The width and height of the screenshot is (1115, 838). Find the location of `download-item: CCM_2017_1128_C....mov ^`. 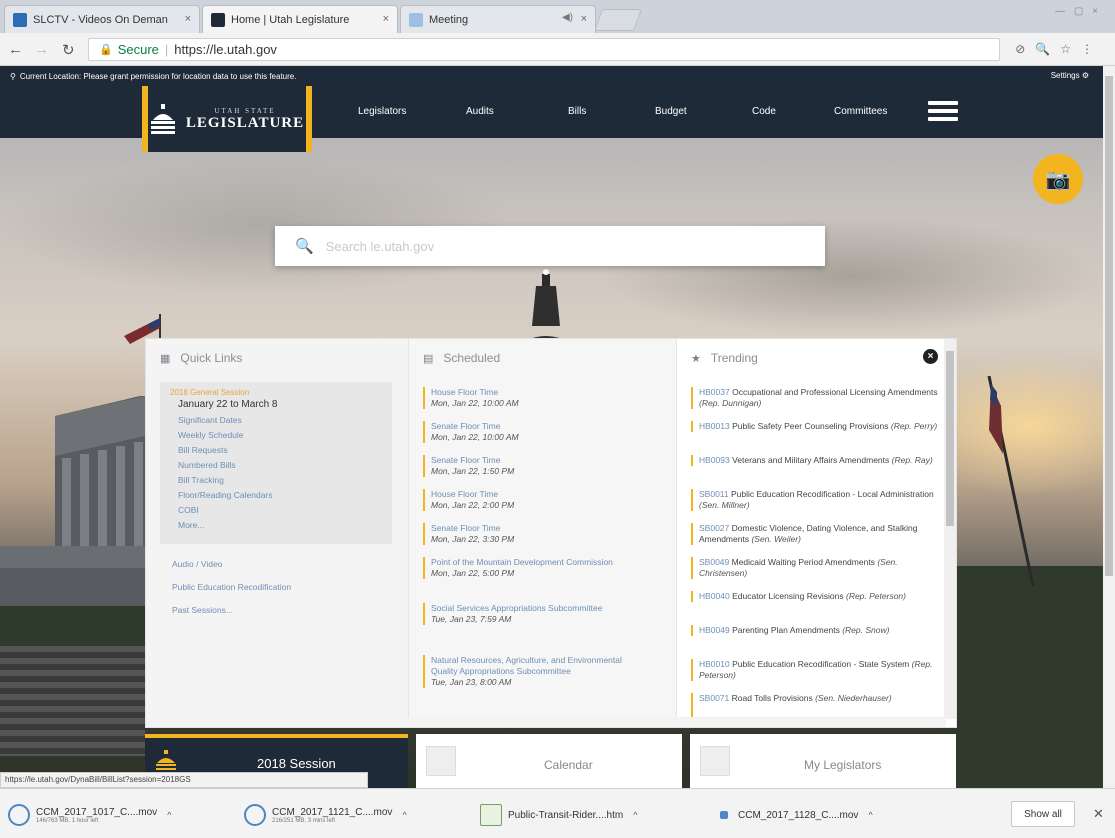

download-item: CCM_2017_1128_C....mov ^ is located at coordinates (791, 815).